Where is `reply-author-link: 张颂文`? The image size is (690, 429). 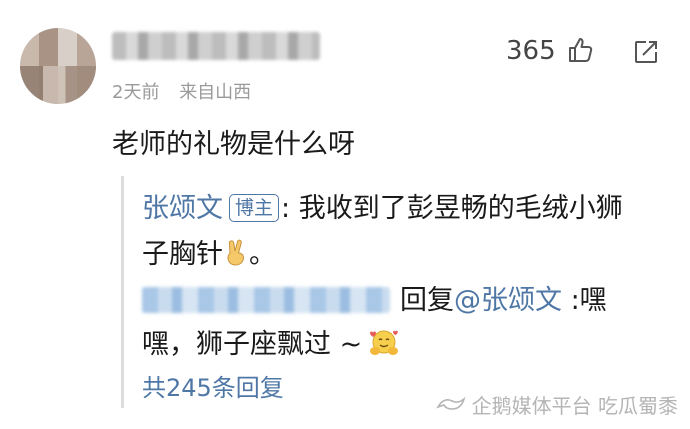 reply-author-link: 张颂文 is located at coordinates (182, 208).